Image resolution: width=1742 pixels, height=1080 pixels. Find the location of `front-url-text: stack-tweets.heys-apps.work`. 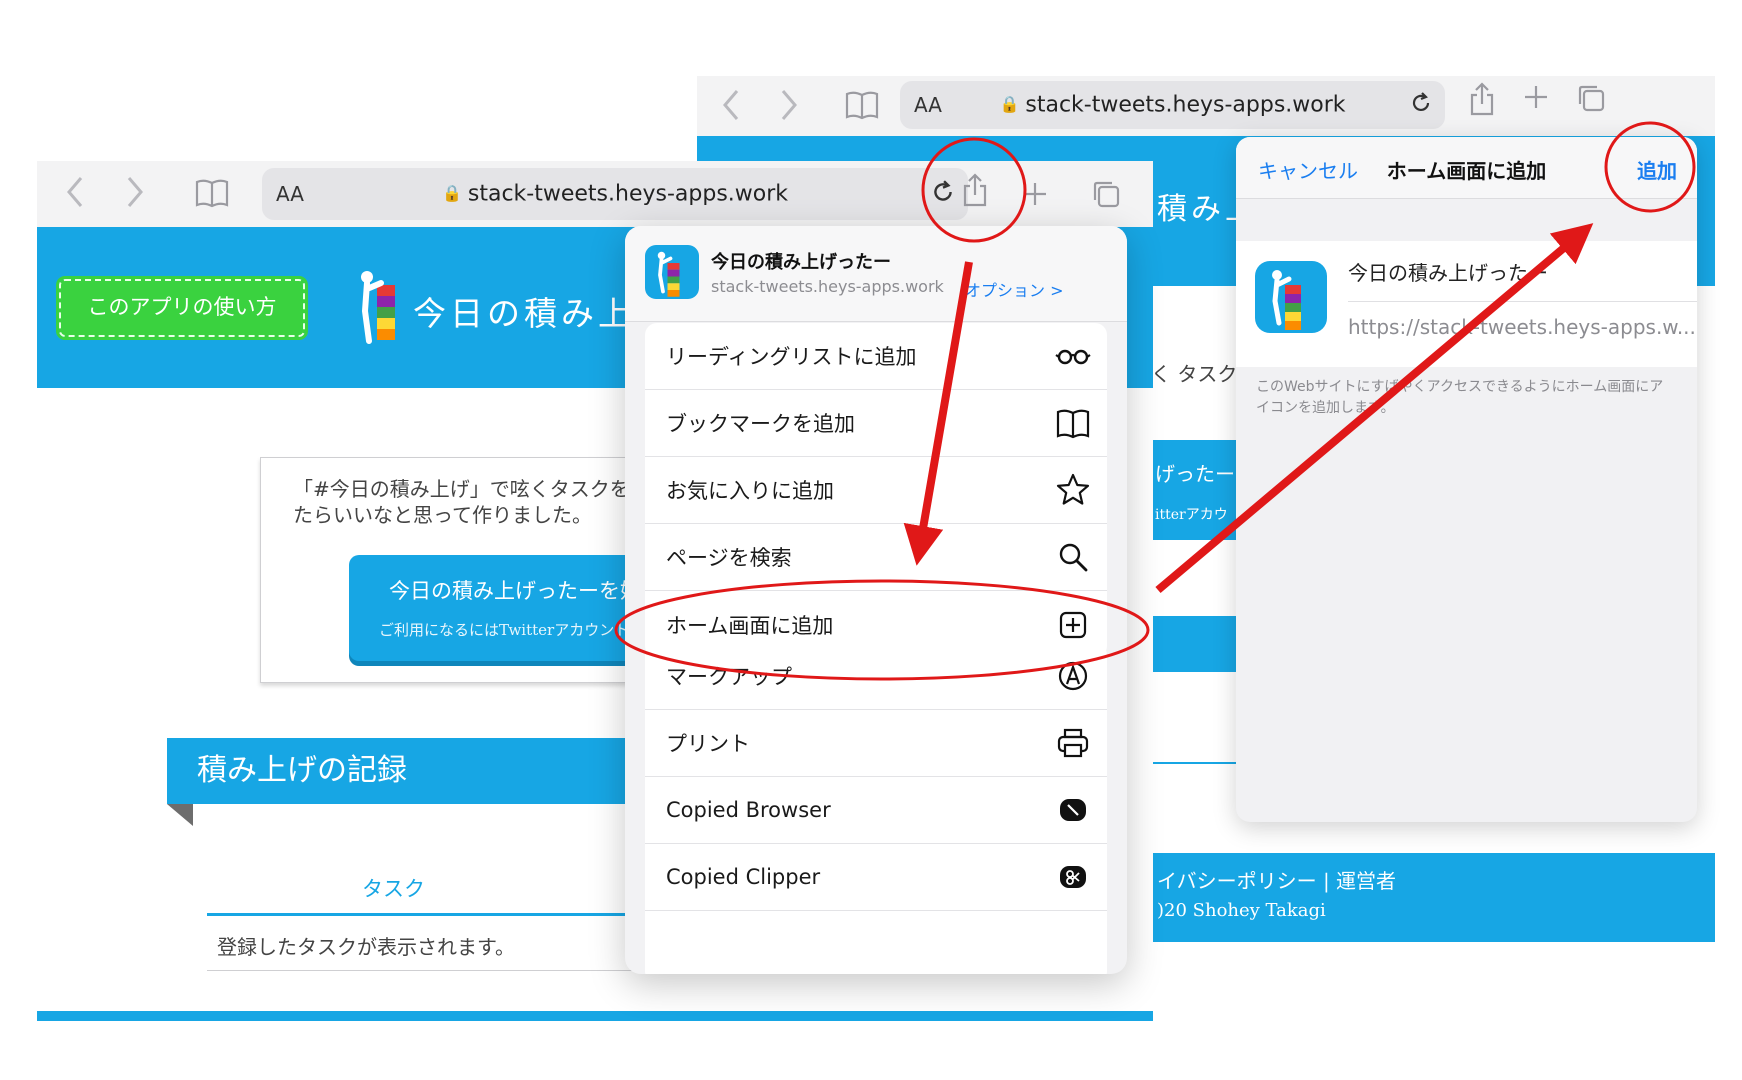

front-url-text: stack-tweets.heys-apps.work is located at coordinates (628, 194).